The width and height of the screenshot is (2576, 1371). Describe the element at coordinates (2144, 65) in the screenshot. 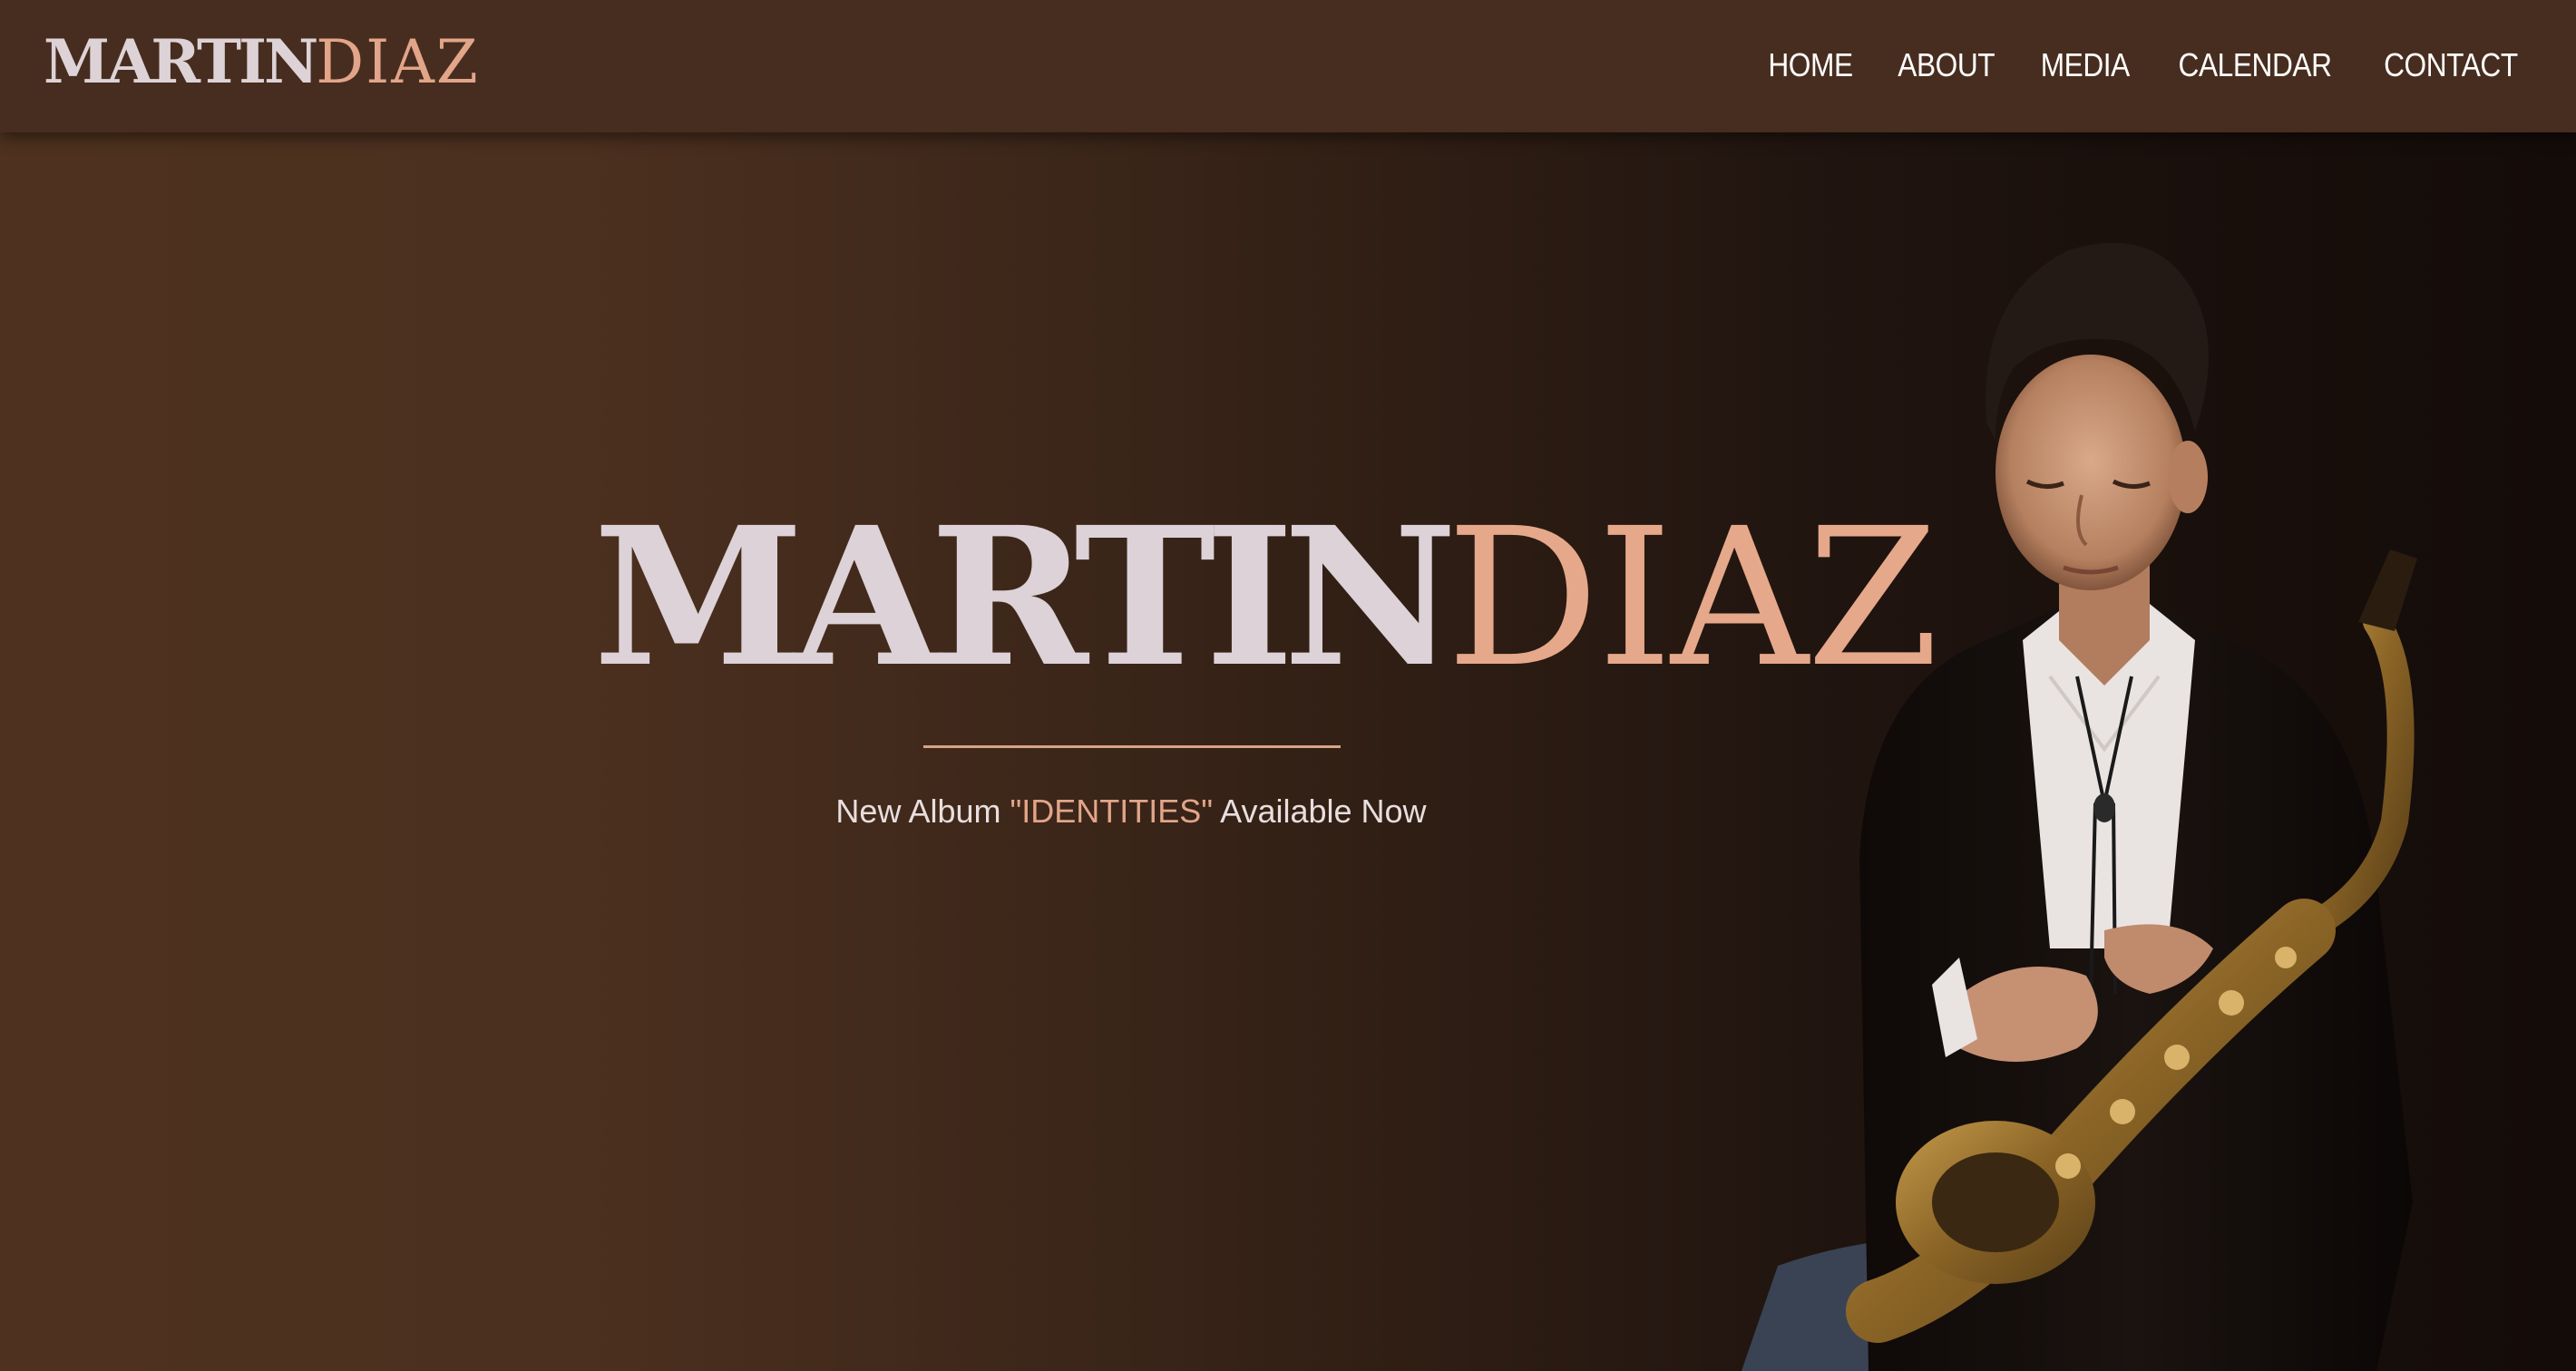

I see `main-nav: HOME ABOUT MEDIA CALENDAR CONTACT` at that location.